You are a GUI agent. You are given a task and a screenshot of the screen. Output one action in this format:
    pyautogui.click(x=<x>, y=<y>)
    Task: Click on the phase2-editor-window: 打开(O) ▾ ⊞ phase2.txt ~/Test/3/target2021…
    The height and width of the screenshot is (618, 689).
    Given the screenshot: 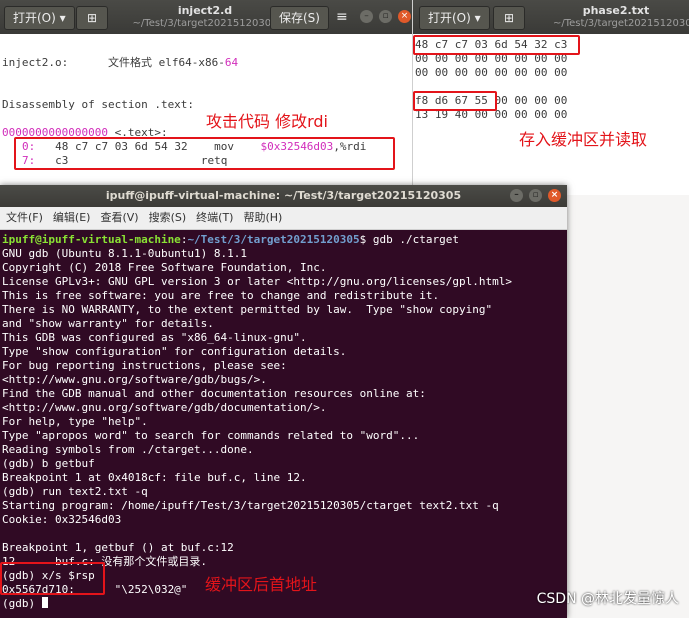 What is the action you would take?
    pyautogui.click(x=551, y=97)
    